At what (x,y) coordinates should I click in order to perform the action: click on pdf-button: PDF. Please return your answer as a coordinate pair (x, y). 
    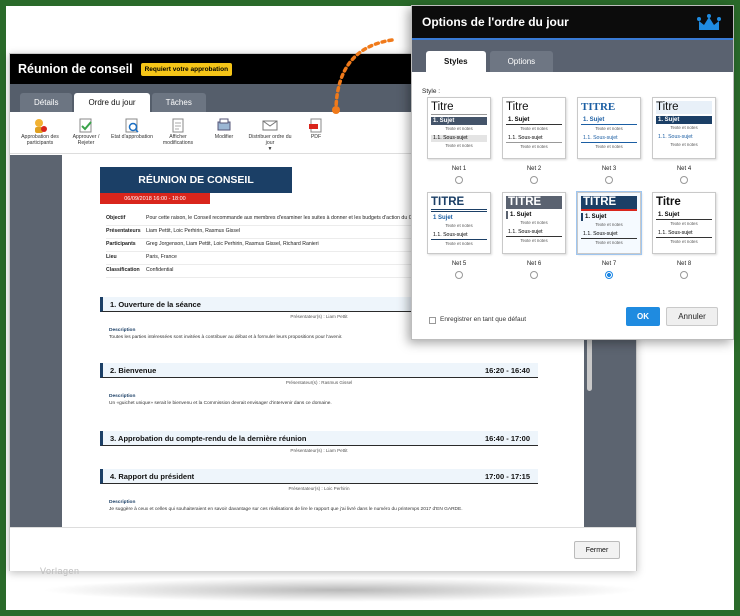
    Looking at the image, I should click on (316, 129).